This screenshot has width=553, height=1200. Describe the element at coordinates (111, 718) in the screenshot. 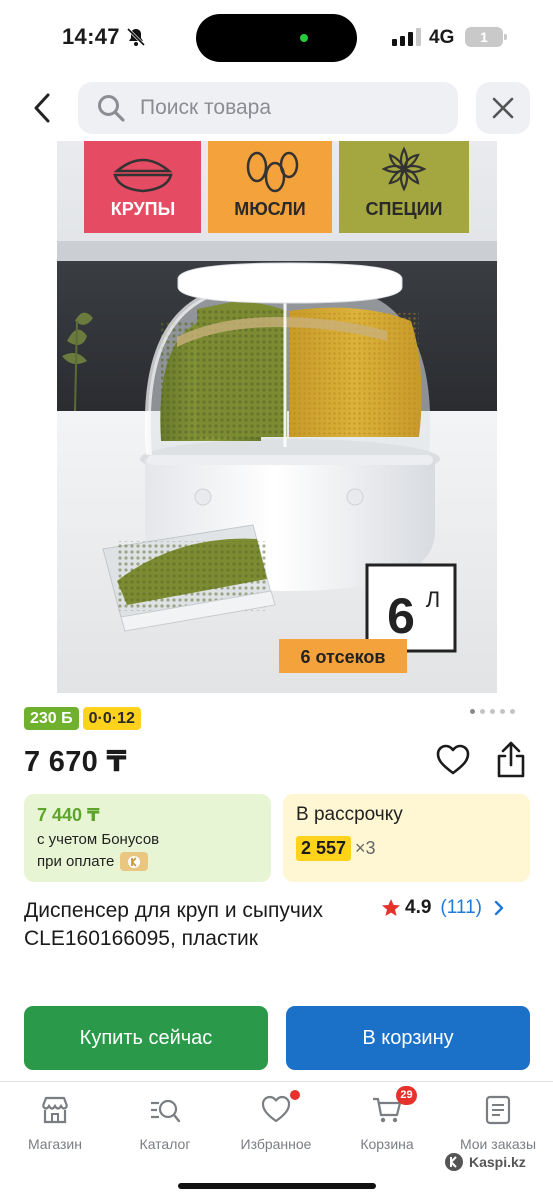

I see `installment-badge: 0·0·12` at that location.